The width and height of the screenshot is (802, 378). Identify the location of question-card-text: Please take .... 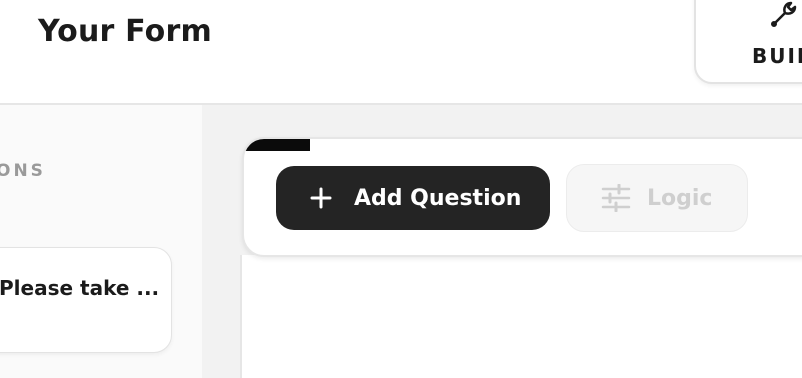
(80, 288).